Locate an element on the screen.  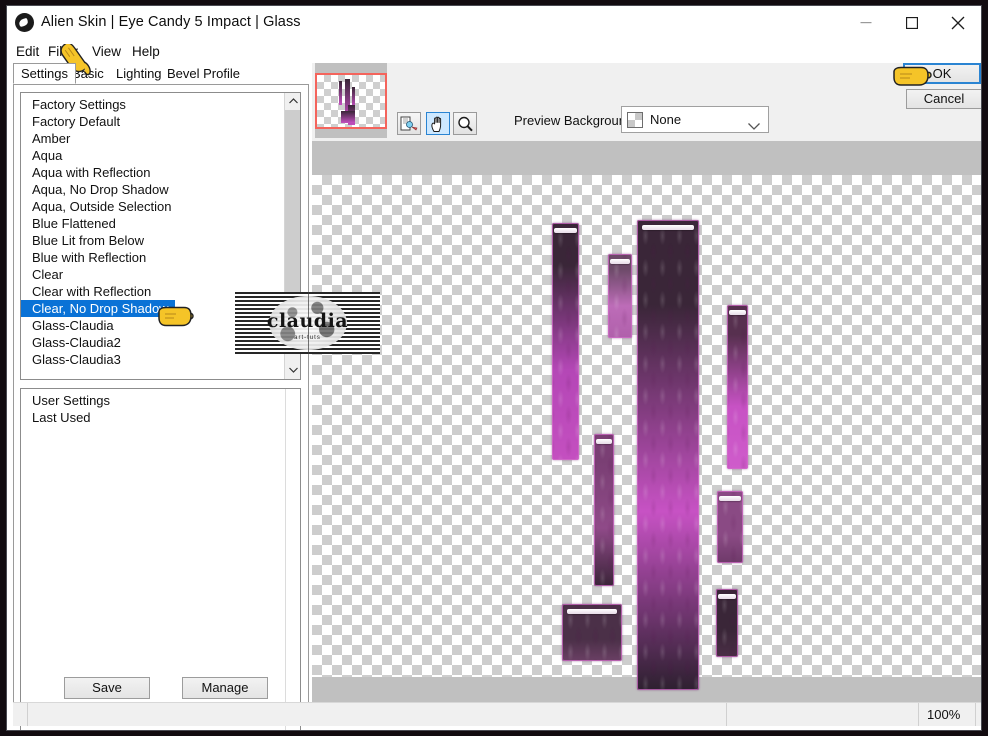
transparent-checker-swatch-icon is located at coordinates (635, 120).